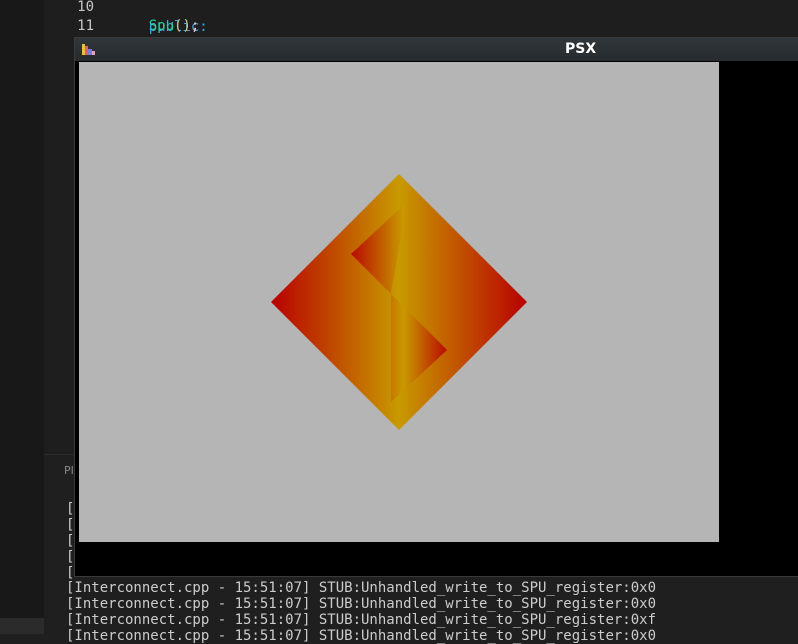  I want to click on playstation-logo, so click(399, 302).